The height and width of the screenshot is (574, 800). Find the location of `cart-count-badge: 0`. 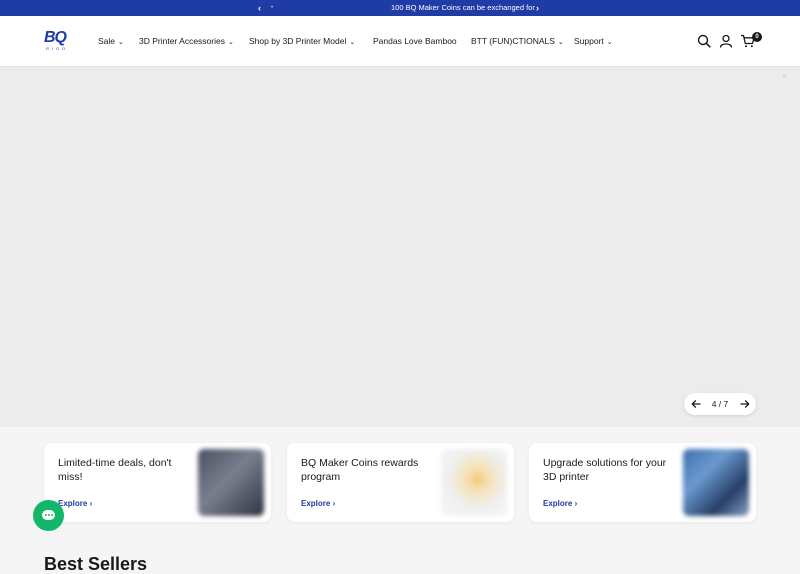

cart-count-badge: 0 is located at coordinates (757, 37).